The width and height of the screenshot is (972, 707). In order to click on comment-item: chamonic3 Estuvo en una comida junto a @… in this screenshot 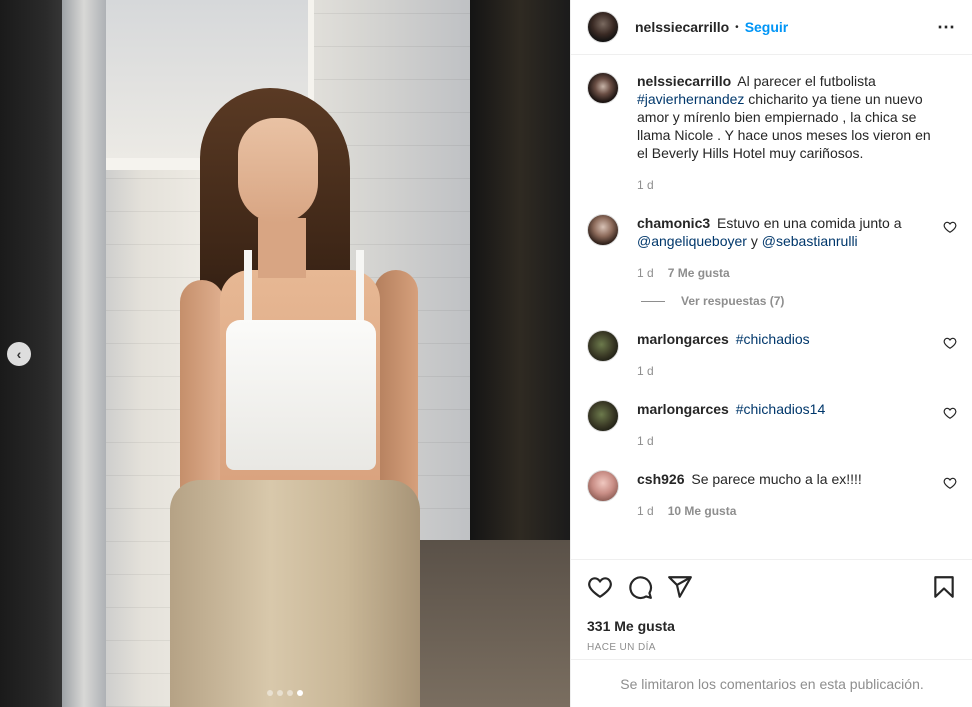, I will do `click(772, 247)`.